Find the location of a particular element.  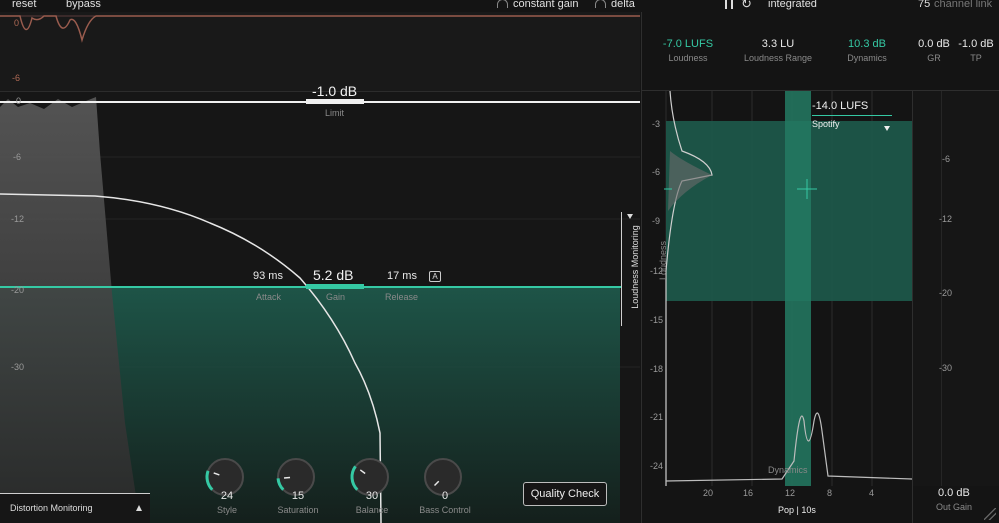

scale-30: -30 is located at coordinates (18, 367).